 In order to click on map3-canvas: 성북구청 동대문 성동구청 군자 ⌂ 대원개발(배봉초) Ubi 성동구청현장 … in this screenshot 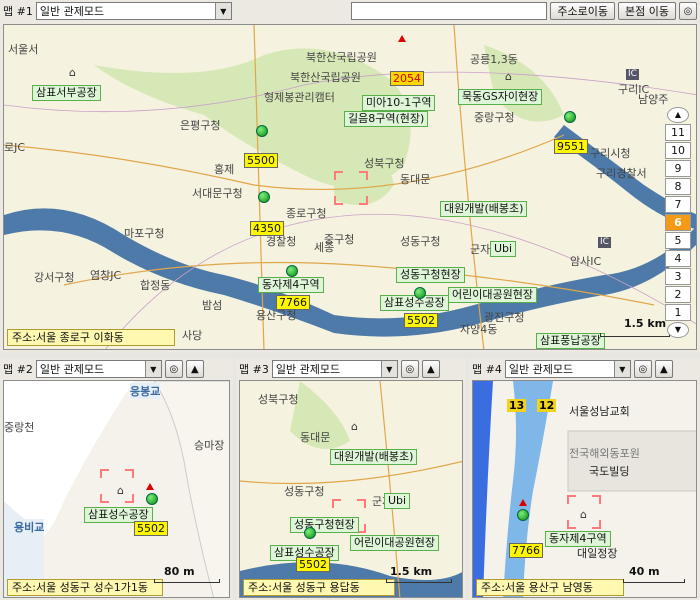, I will do `click(351, 489)`.